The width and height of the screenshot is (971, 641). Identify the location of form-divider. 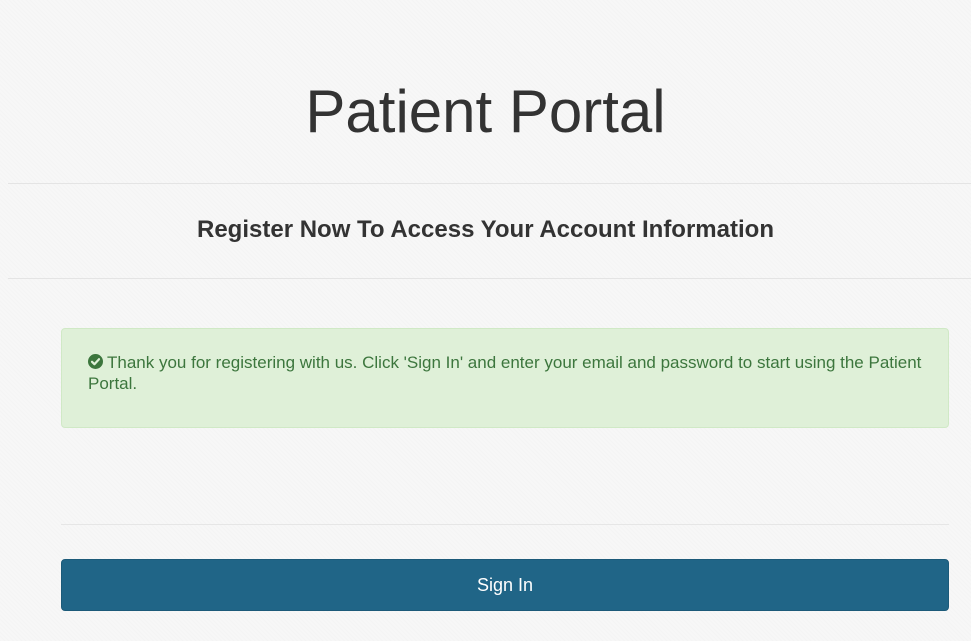
(505, 524).